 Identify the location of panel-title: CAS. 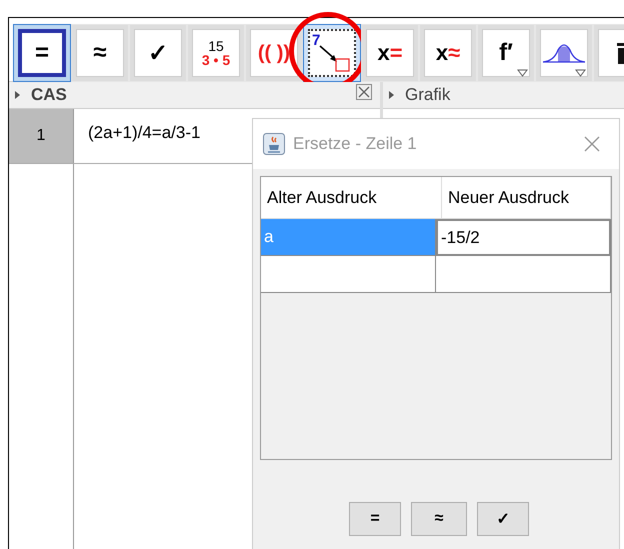
(49, 95).